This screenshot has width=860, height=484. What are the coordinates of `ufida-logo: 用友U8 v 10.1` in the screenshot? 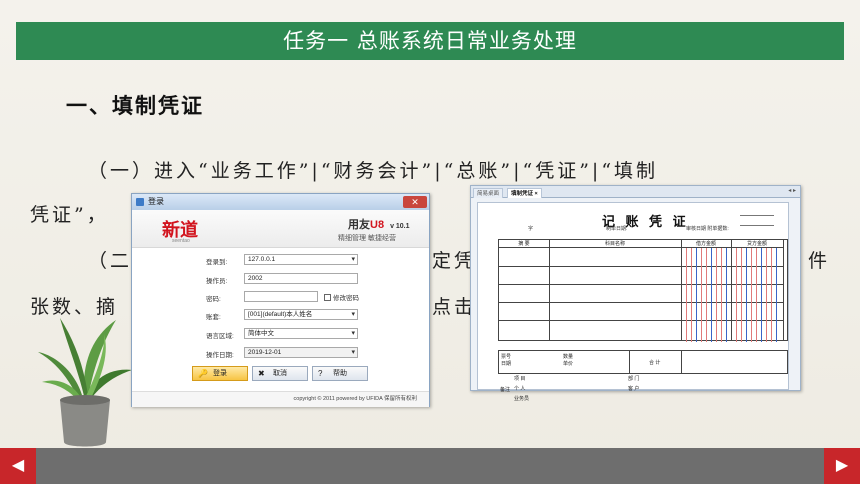 It's located at (379, 225).